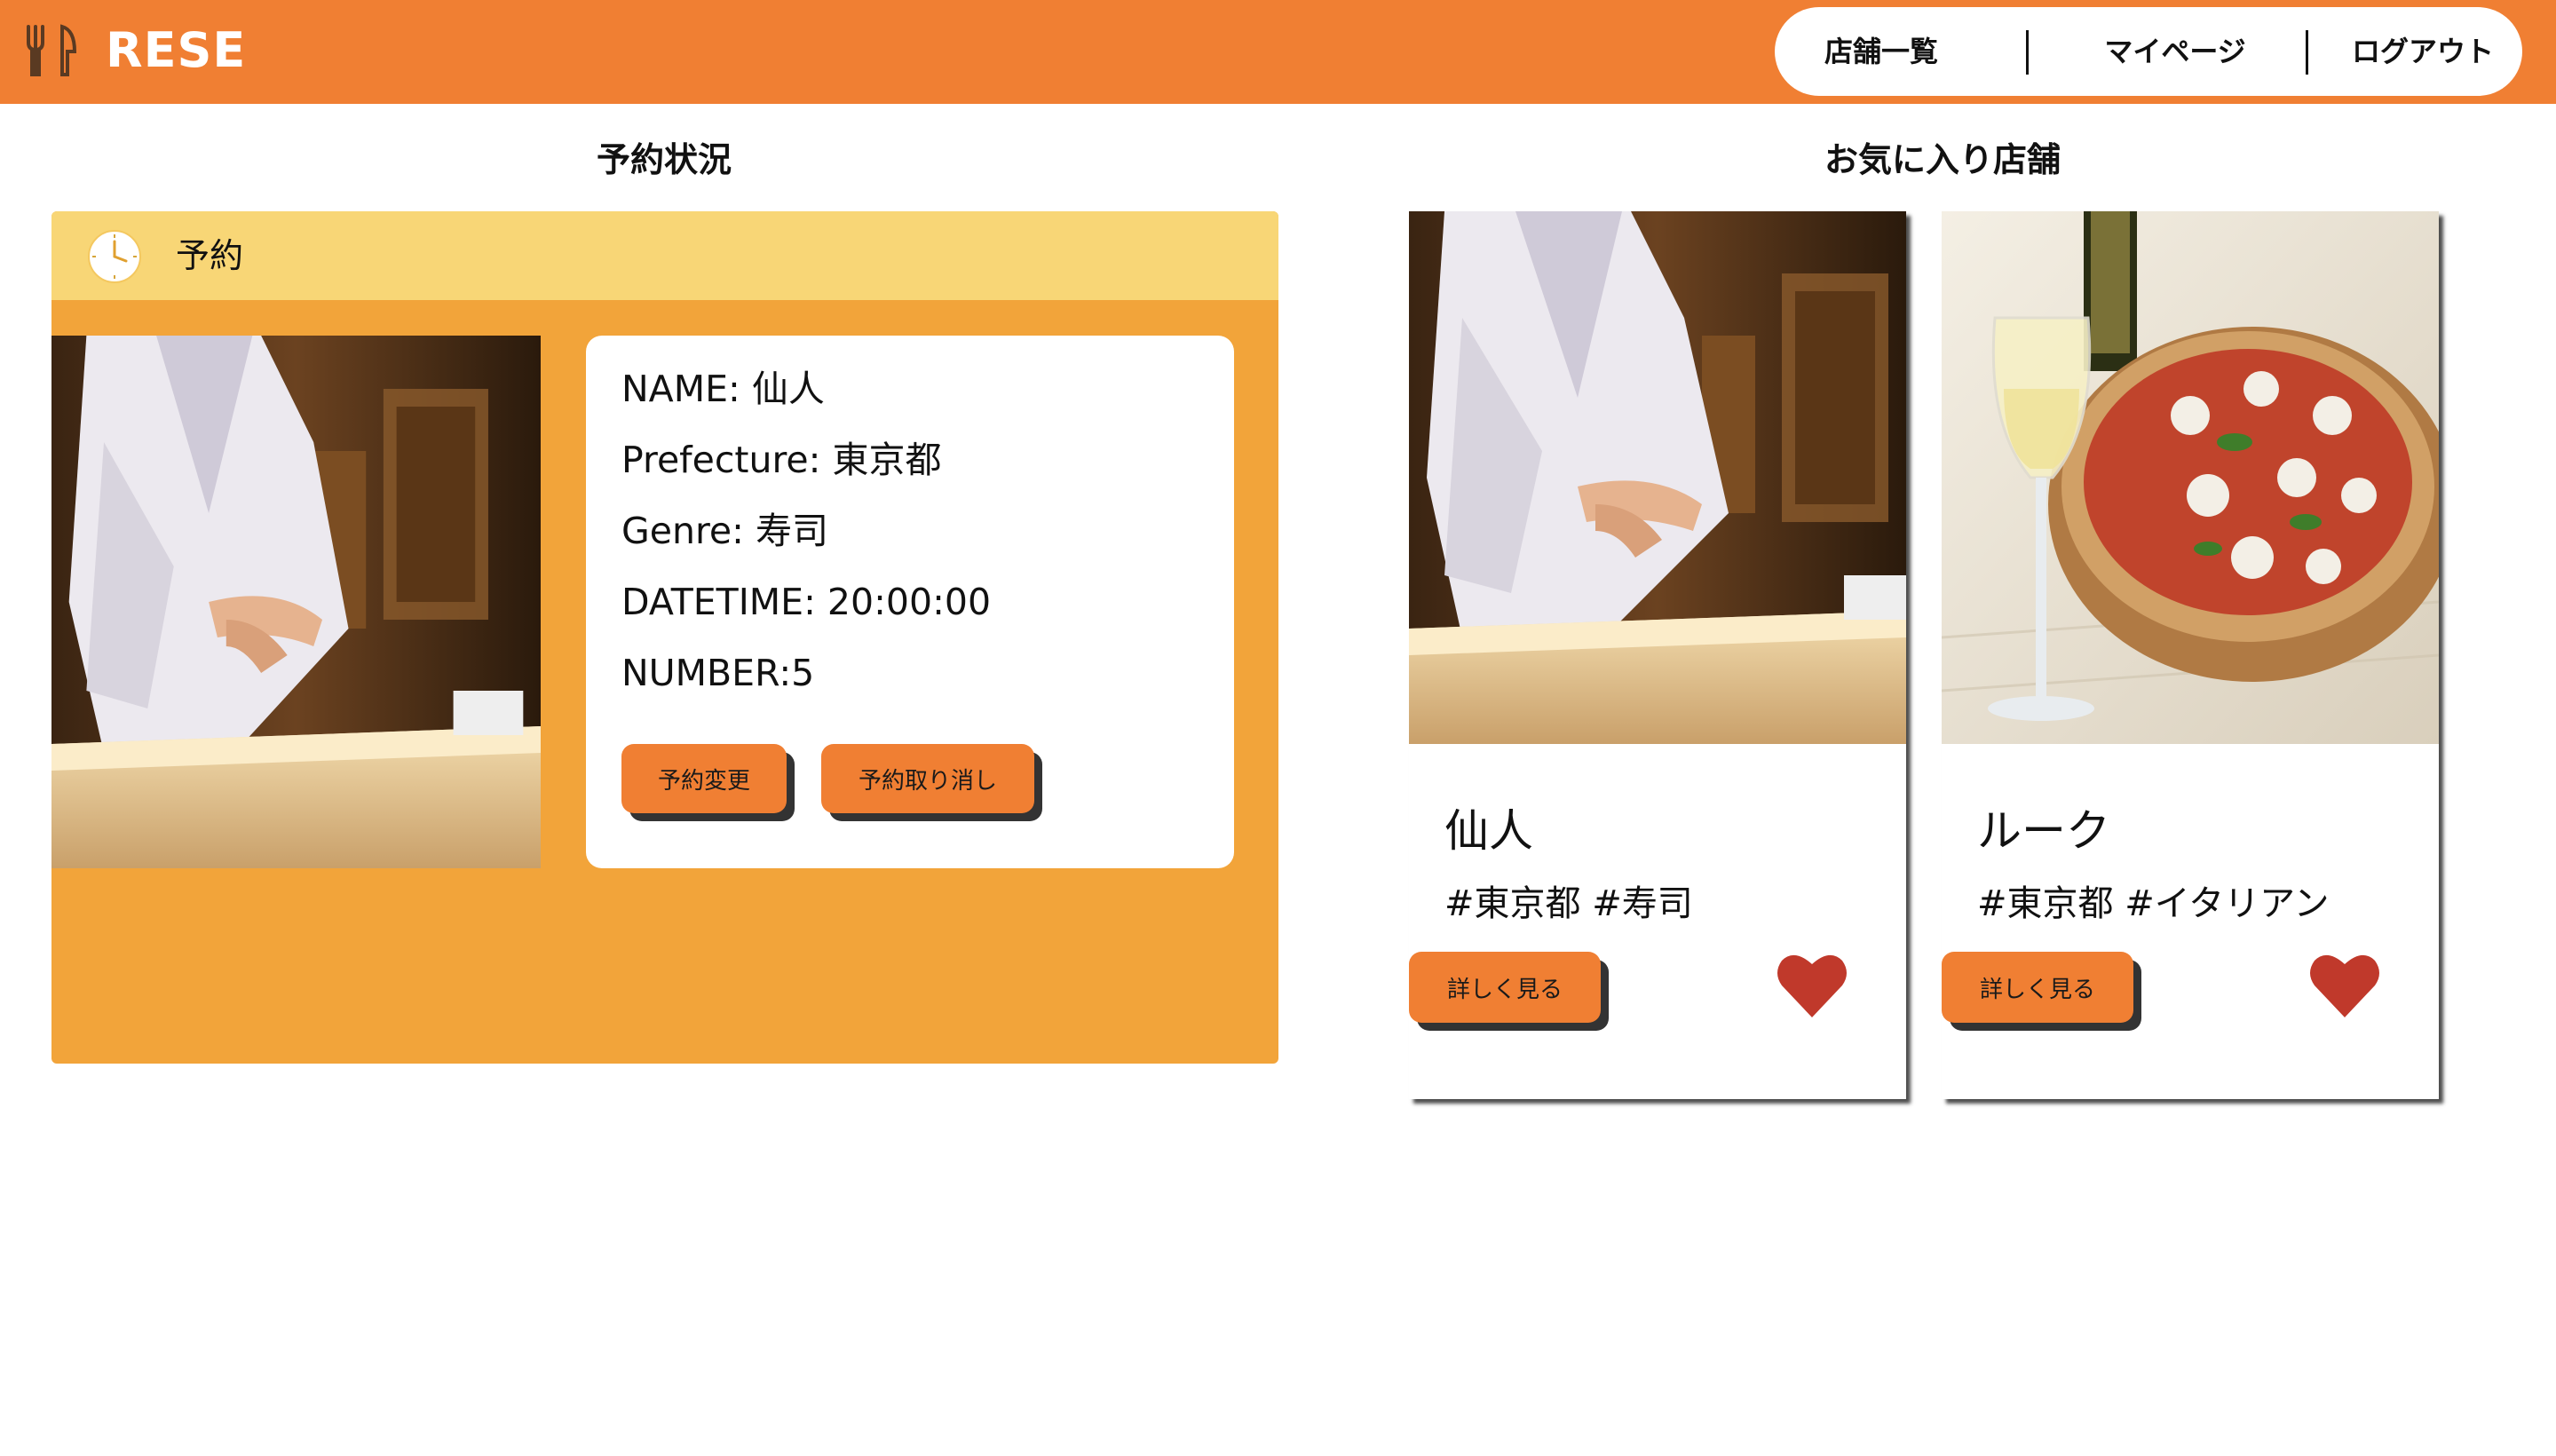 This screenshot has width=2556, height=1456. I want to click on reservation-shop-photo, so click(296, 602).